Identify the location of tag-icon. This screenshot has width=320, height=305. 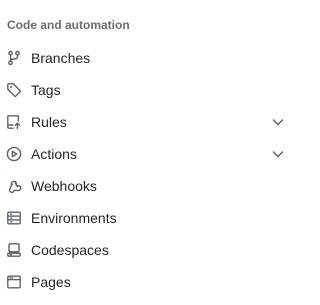
(14, 90).